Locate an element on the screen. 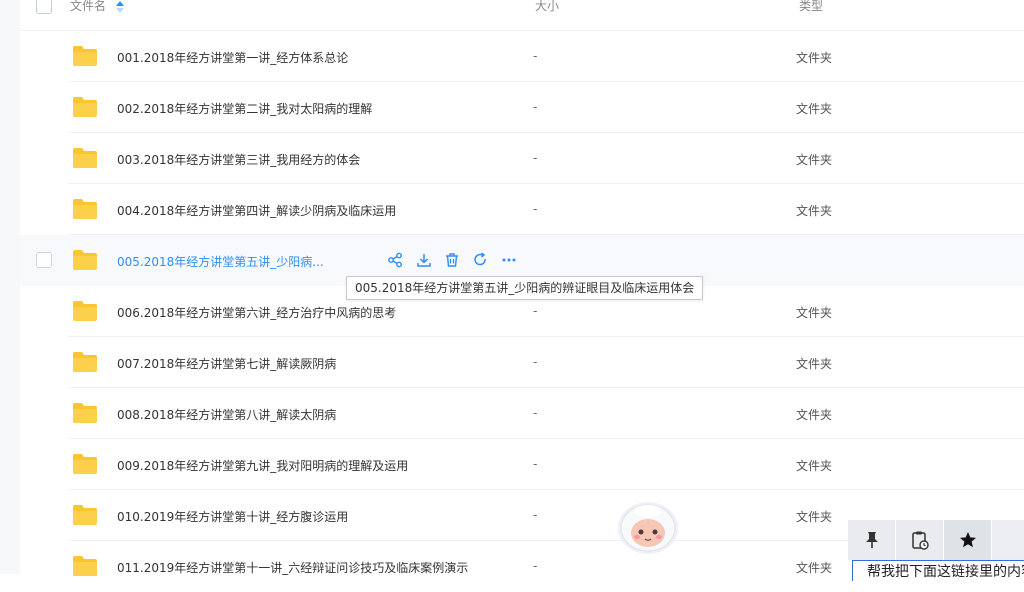  left-sidebar-strip is located at coordinates (10, 287).